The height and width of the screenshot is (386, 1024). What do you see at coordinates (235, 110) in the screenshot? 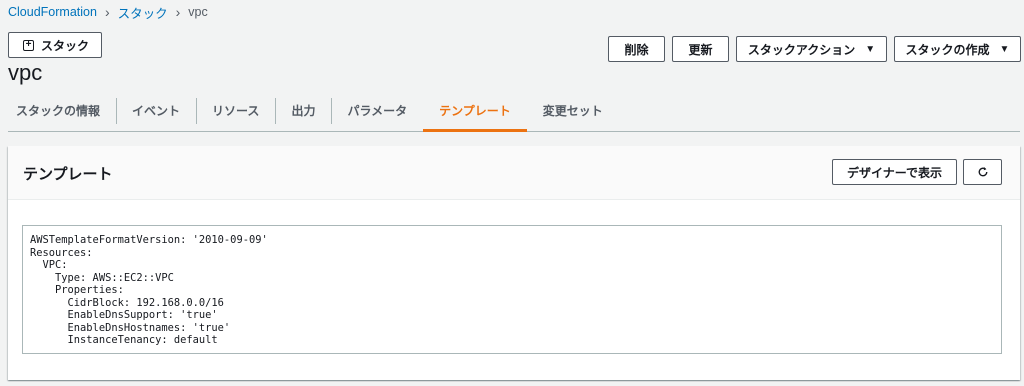
I see `tab-resources: リソース` at bounding box center [235, 110].